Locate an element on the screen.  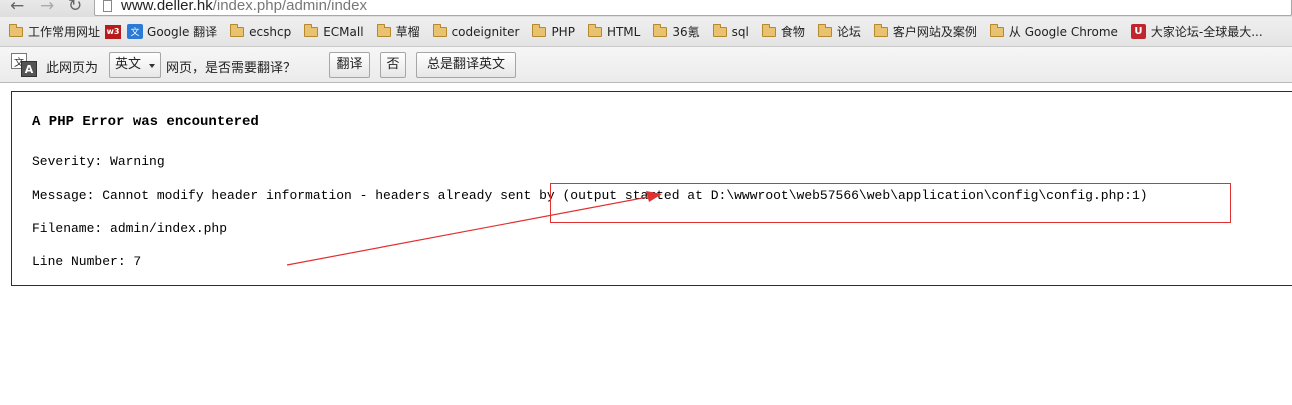
annotation-arrow-icon is located at coordinates (474, 228).